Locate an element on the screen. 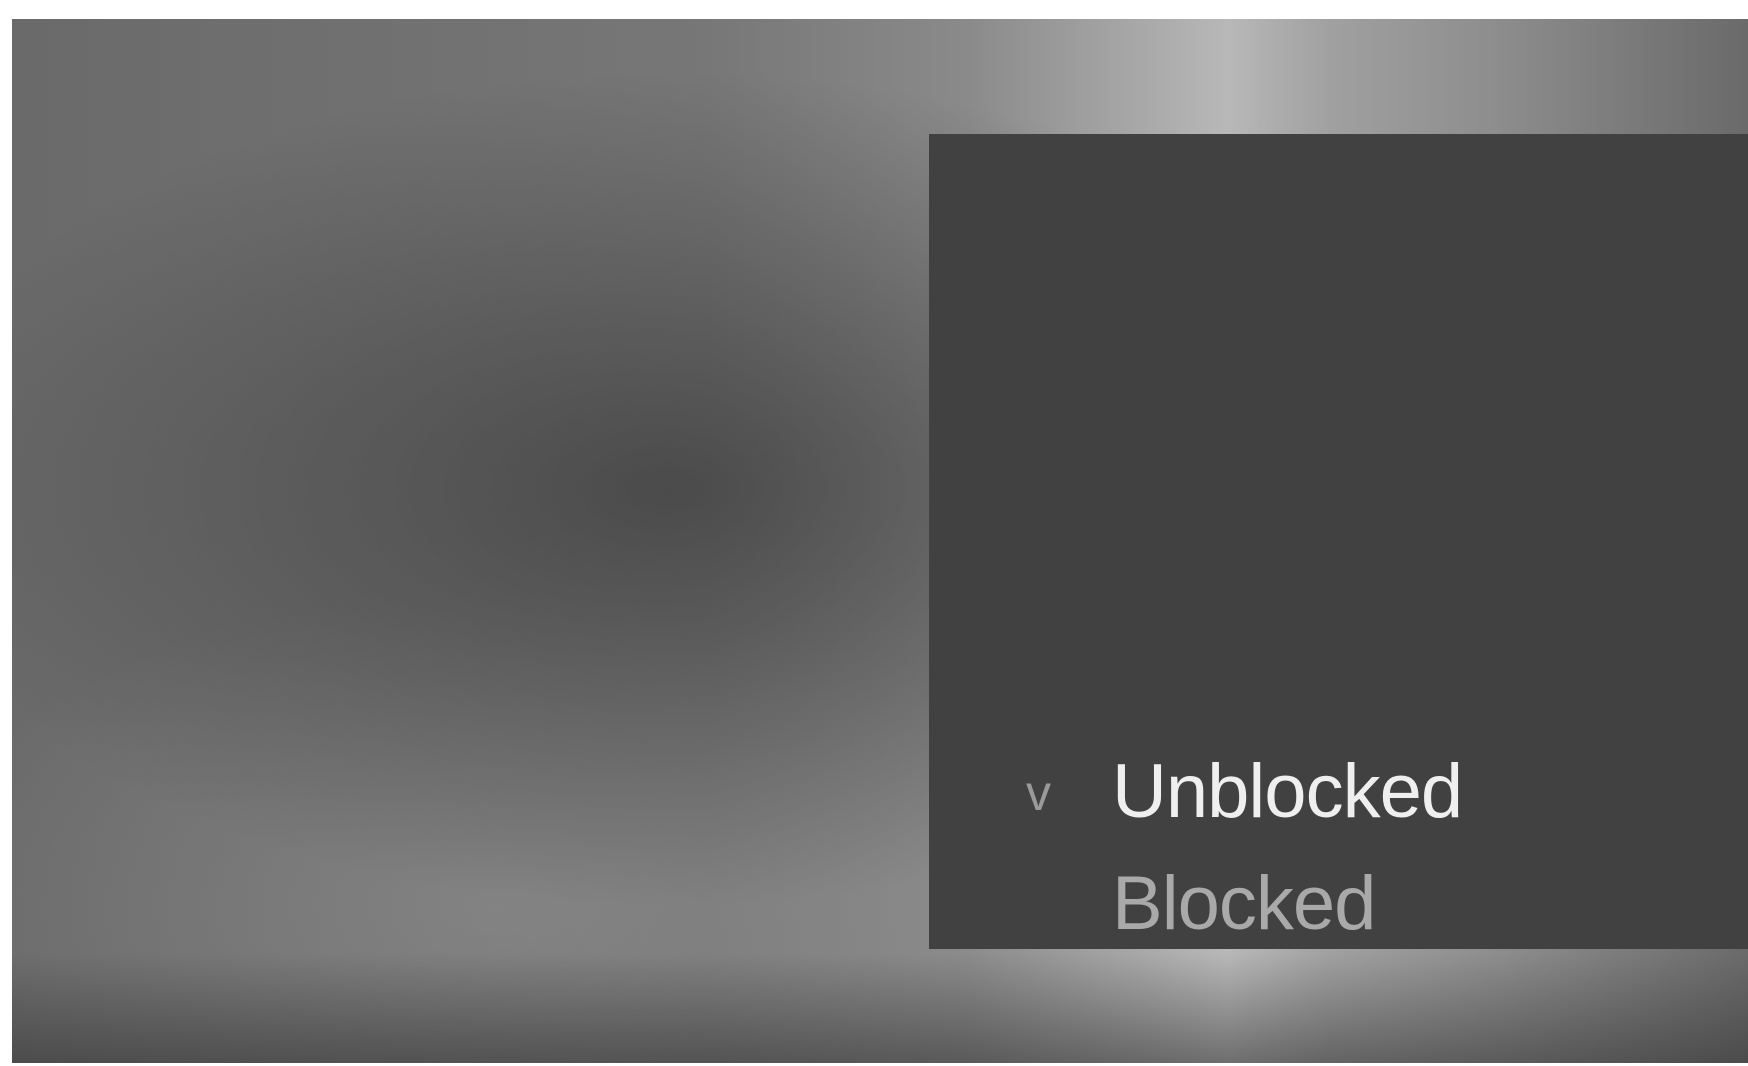 This screenshot has width=1748, height=1066. check-mark-icon: v is located at coordinates (1038, 793).